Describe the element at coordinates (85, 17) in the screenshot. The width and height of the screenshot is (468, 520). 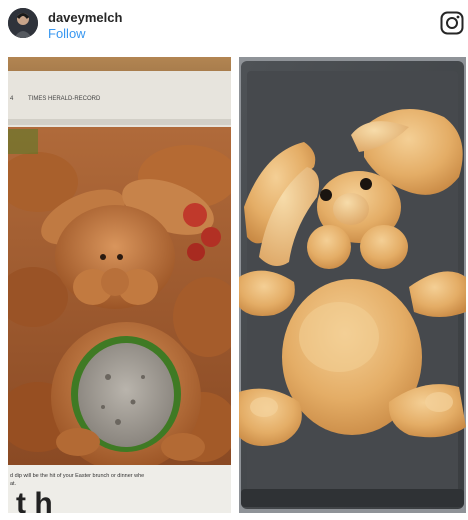
I see `username: daveymelch` at that location.